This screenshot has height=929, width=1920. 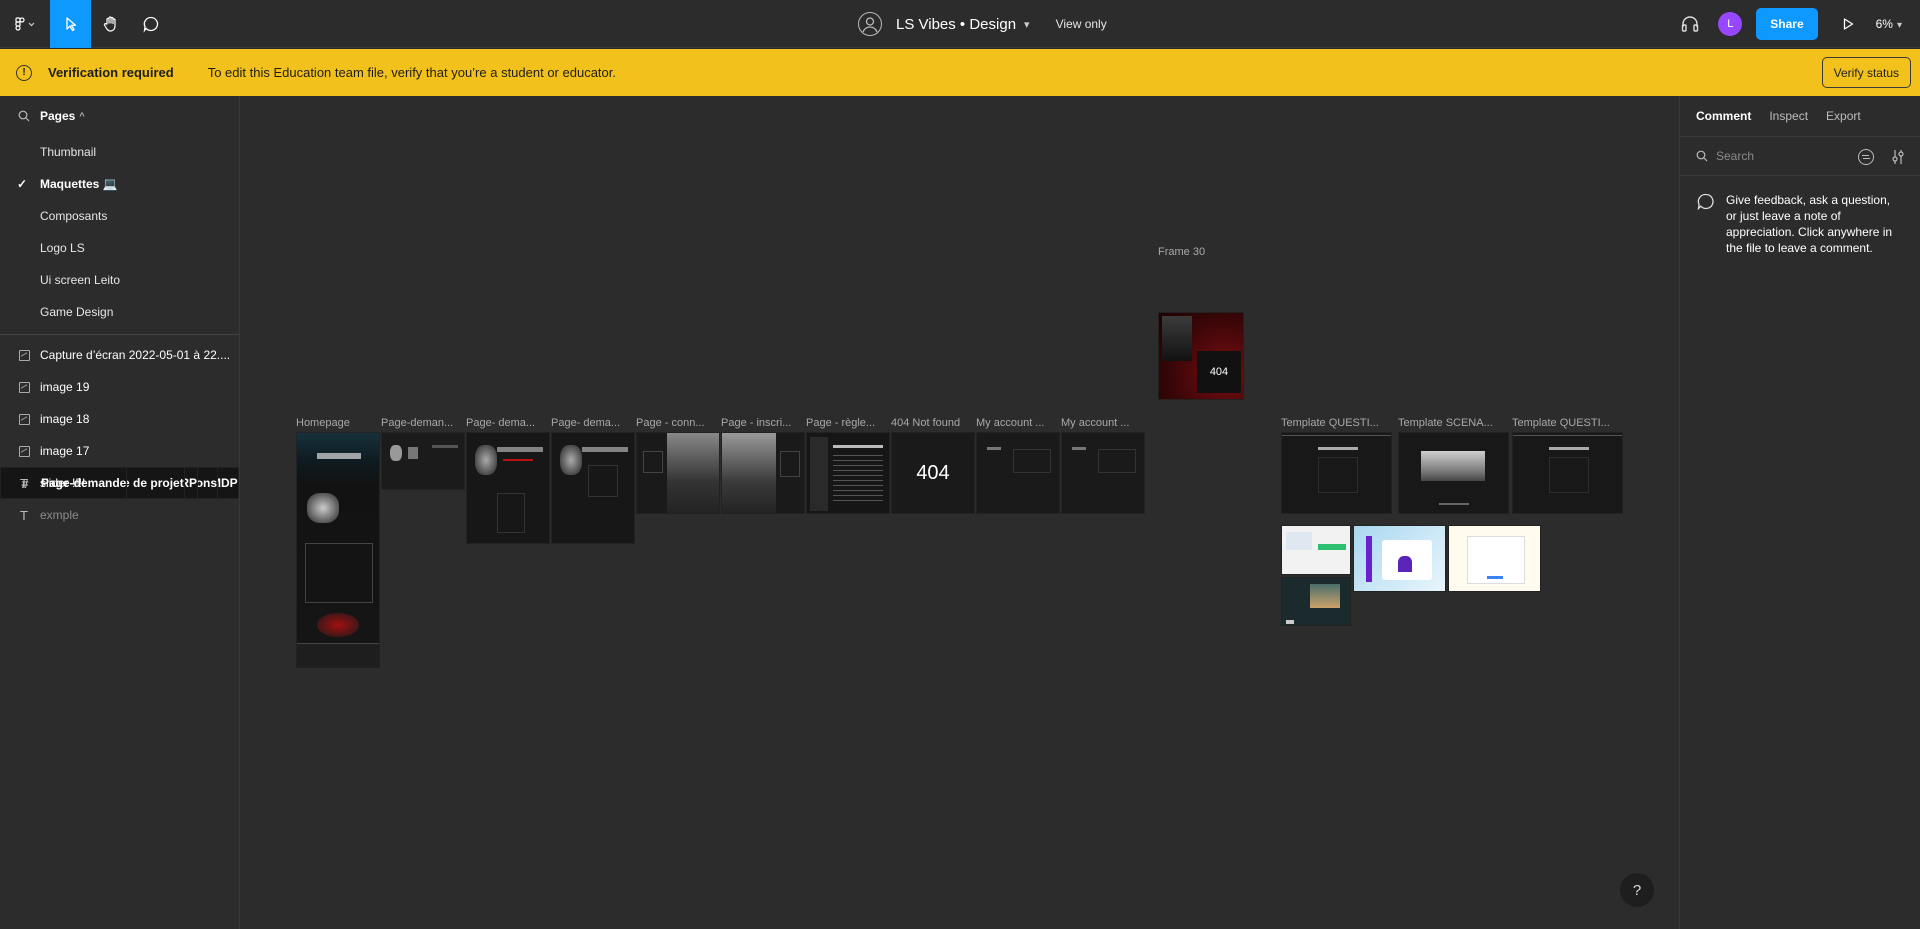 What do you see at coordinates (77, 312) in the screenshot?
I see `page-item-label: Game Design` at bounding box center [77, 312].